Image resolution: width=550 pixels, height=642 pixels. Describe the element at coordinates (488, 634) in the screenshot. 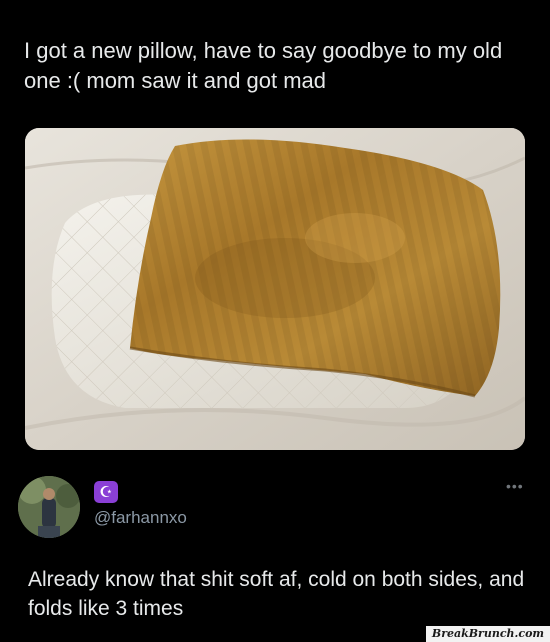

I see `watermark: BreakBrunch.com` at that location.